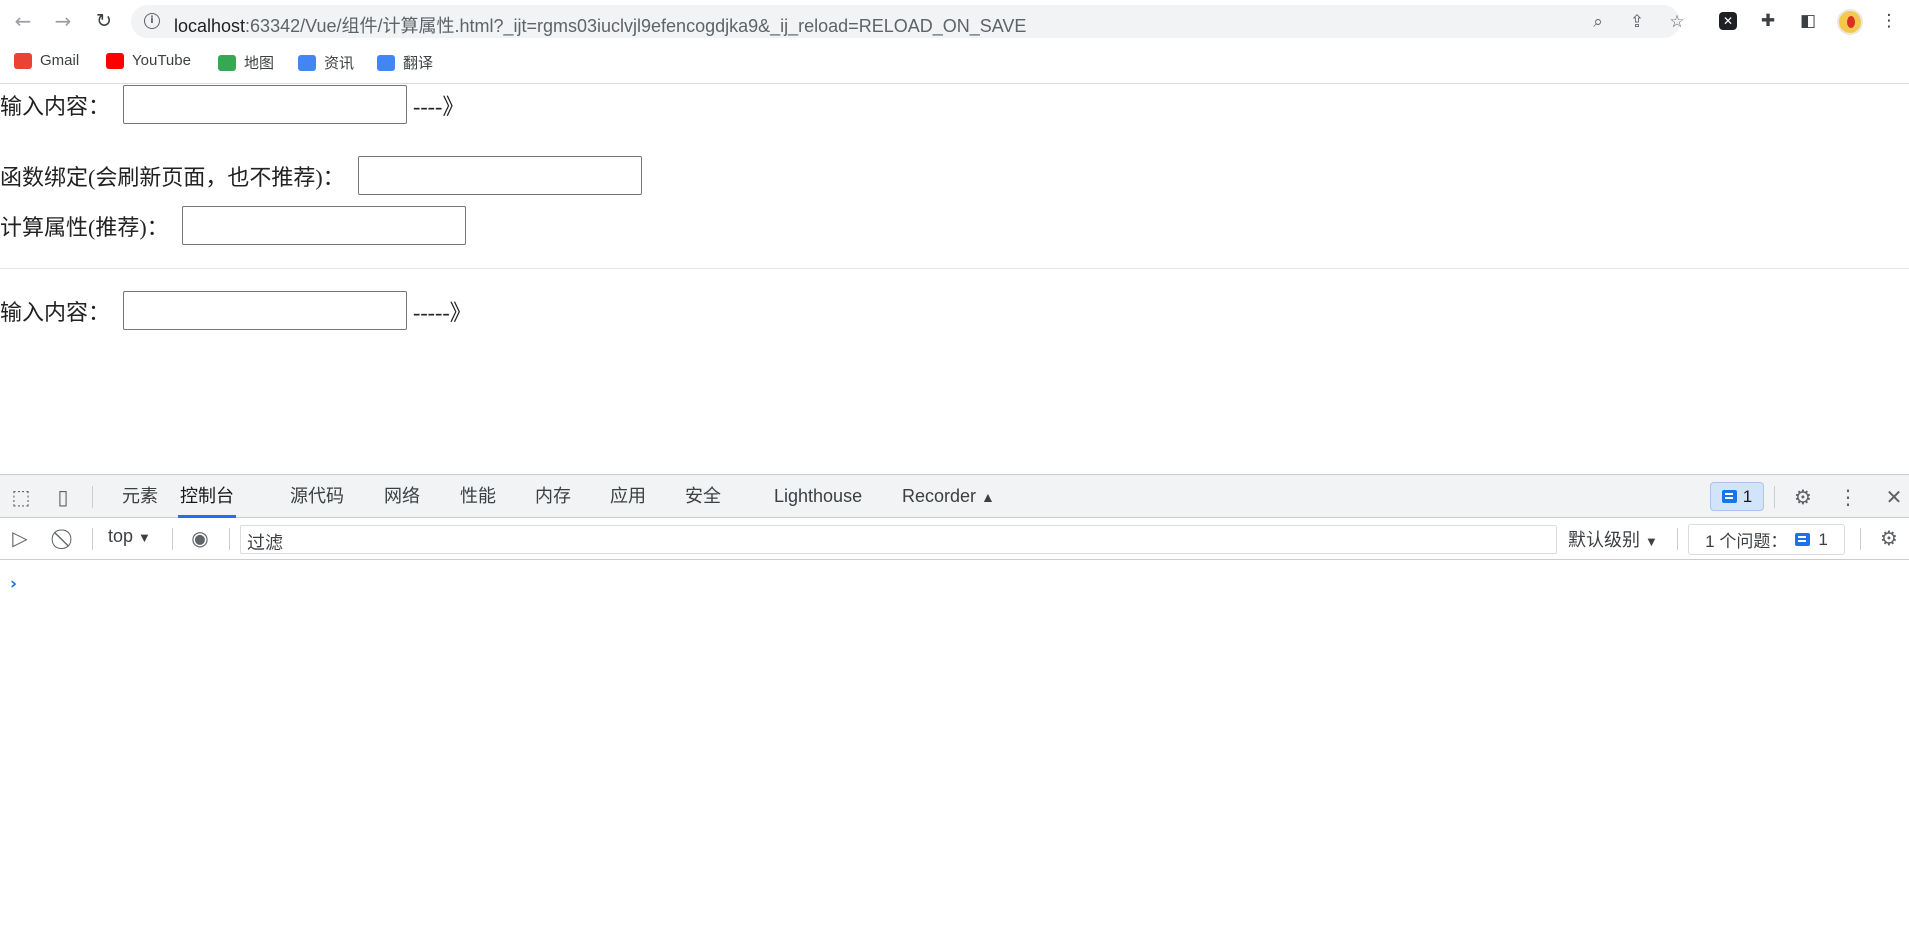  Describe the element at coordinates (478, 496) in the screenshot. I see `tab-performance: 性能` at that location.